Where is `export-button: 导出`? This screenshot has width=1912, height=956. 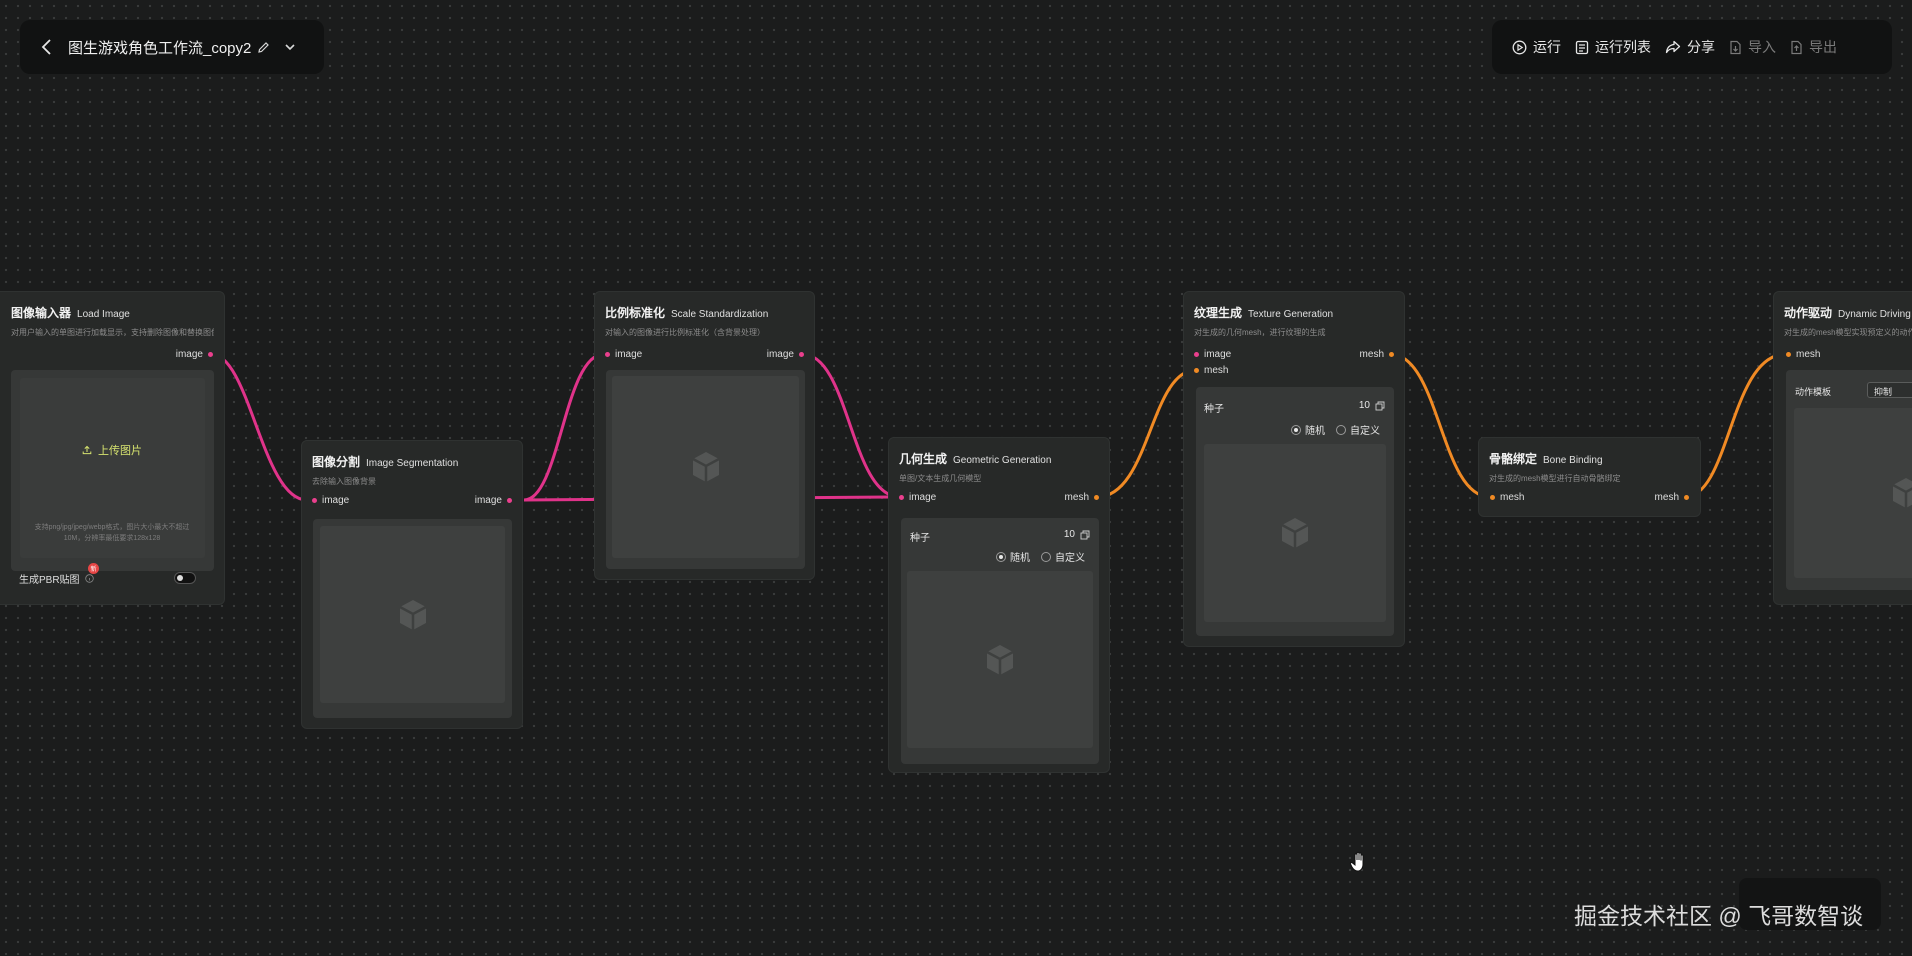 export-button: 导出 is located at coordinates (1813, 47).